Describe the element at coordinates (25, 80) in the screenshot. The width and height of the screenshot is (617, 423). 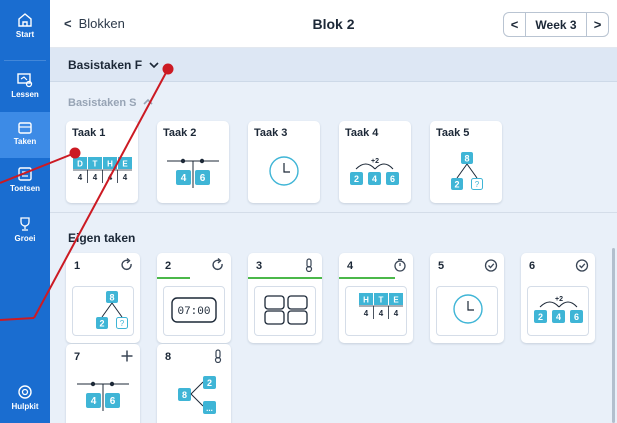
I see `lessons-icon` at that location.